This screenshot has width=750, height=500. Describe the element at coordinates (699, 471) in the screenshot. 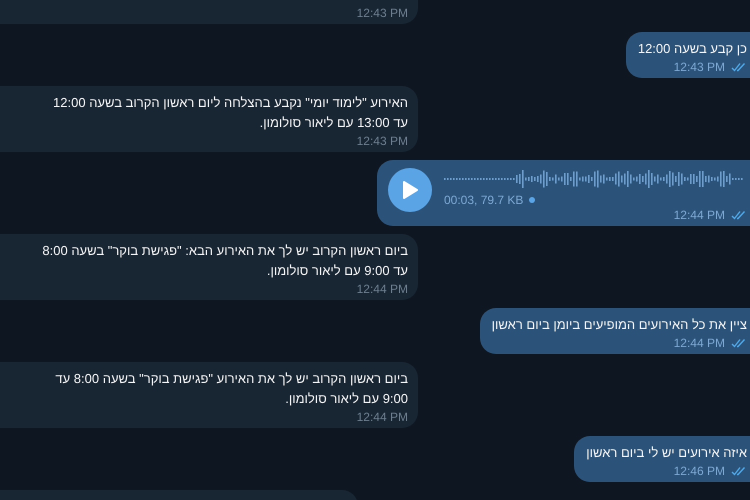

I see `message-time: 12:46 PM` at that location.